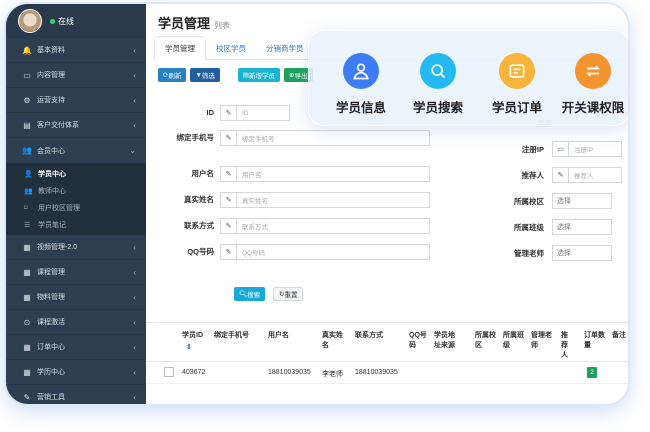 This screenshot has height=432, width=650. Describe the element at coordinates (325, 200) in the screenshot. I see `form-input-3: ✎ 真实姓名` at that location.